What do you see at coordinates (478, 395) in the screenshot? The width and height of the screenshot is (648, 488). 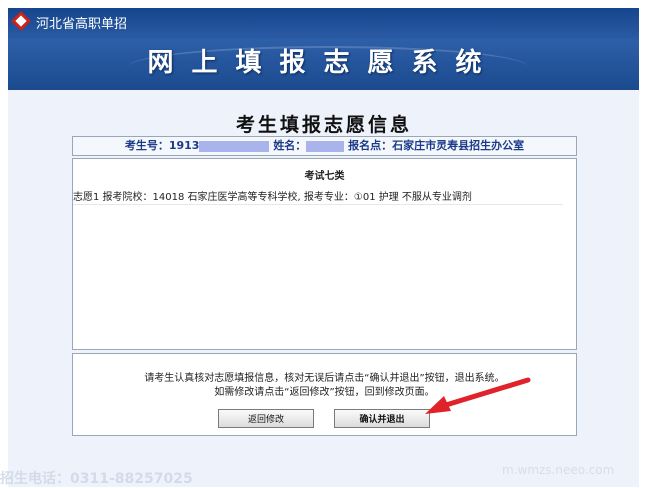 I see `arrow-pointer-icon` at bounding box center [478, 395].